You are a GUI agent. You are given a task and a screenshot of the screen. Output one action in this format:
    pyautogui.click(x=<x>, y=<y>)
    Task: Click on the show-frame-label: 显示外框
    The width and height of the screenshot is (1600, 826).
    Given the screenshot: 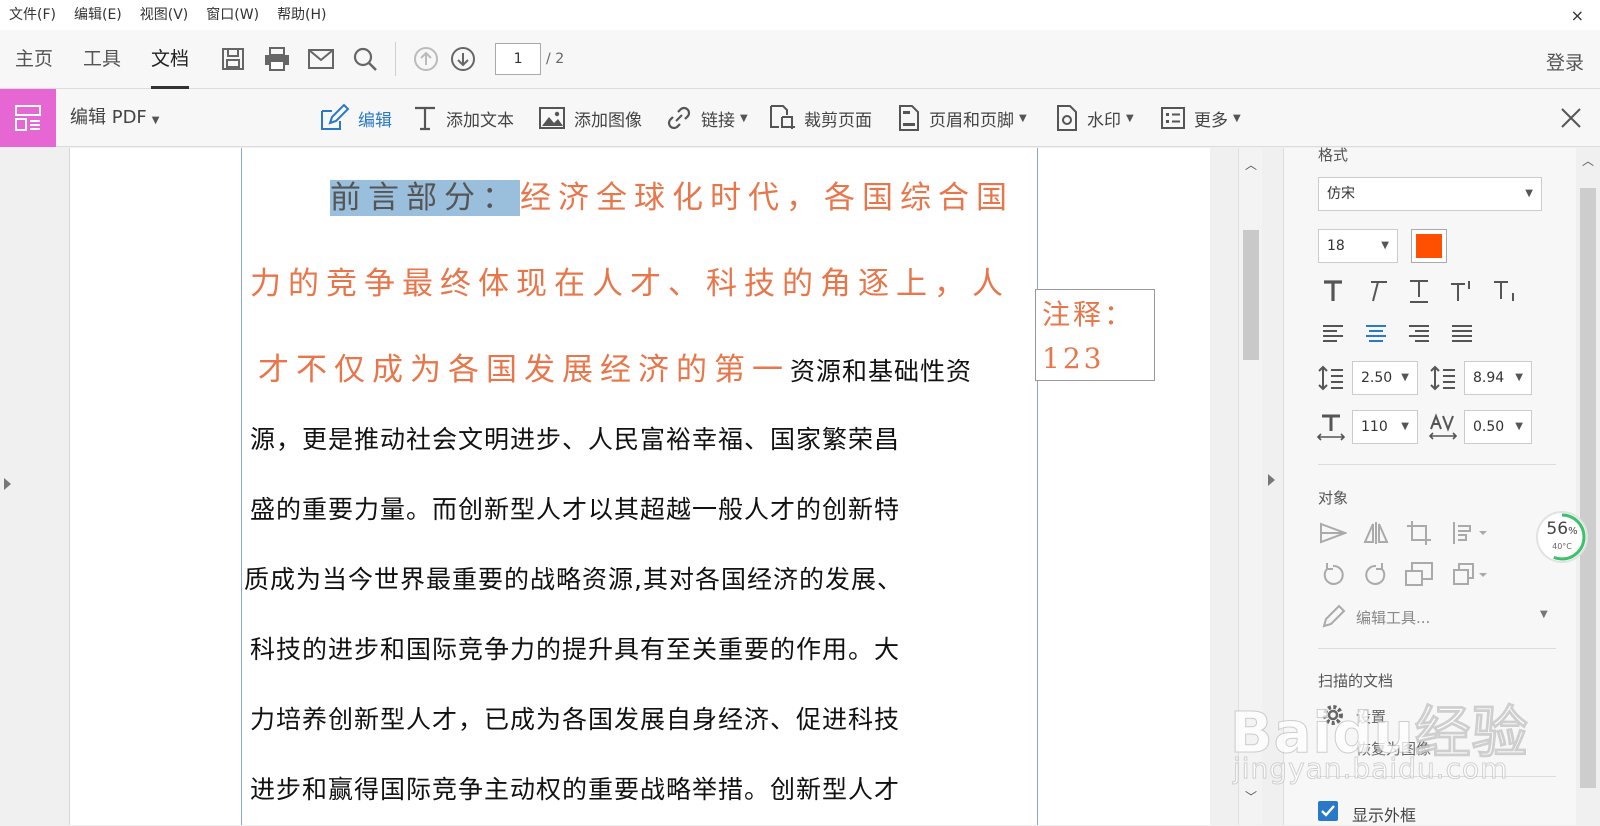 What is the action you would take?
    pyautogui.click(x=1384, y=815)
    